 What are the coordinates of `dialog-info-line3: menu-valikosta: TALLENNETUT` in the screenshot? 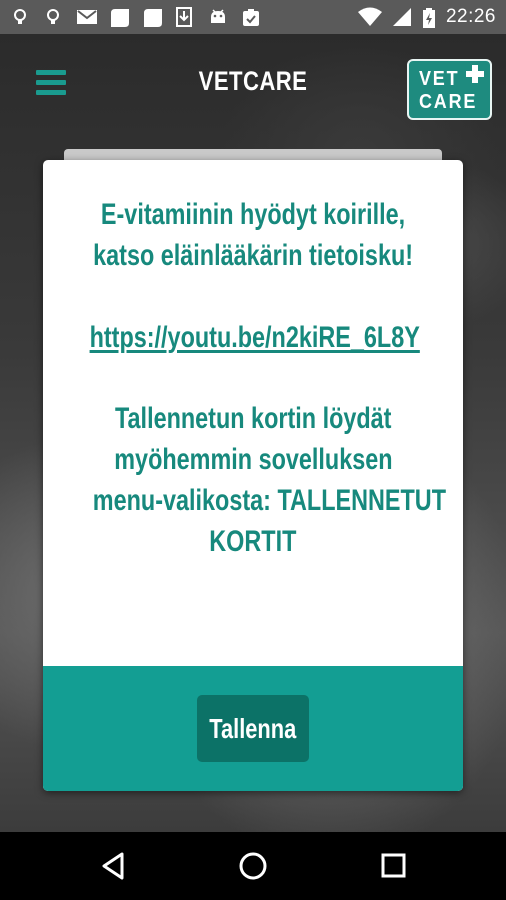 It's located at (269, 500).